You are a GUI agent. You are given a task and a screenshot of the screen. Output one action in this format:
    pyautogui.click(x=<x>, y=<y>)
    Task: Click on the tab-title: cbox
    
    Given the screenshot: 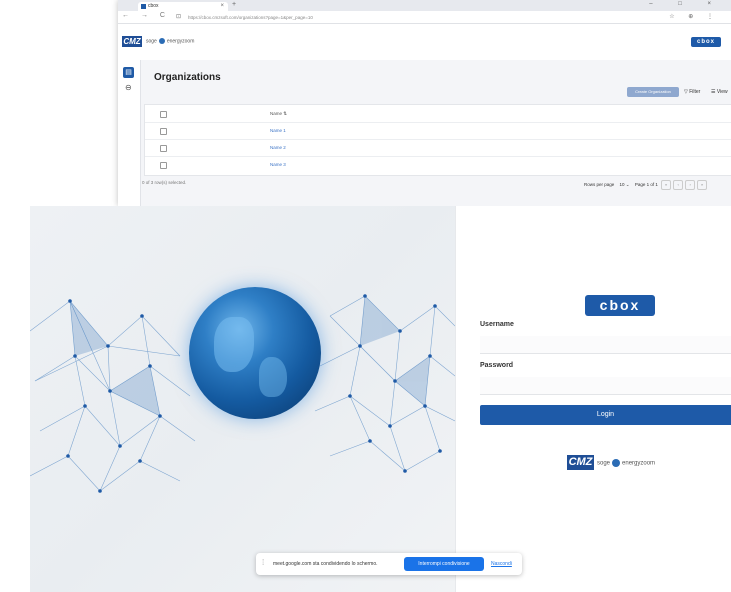 What is the action you would take?
    pyautogui.click(x=153, y=6)
    